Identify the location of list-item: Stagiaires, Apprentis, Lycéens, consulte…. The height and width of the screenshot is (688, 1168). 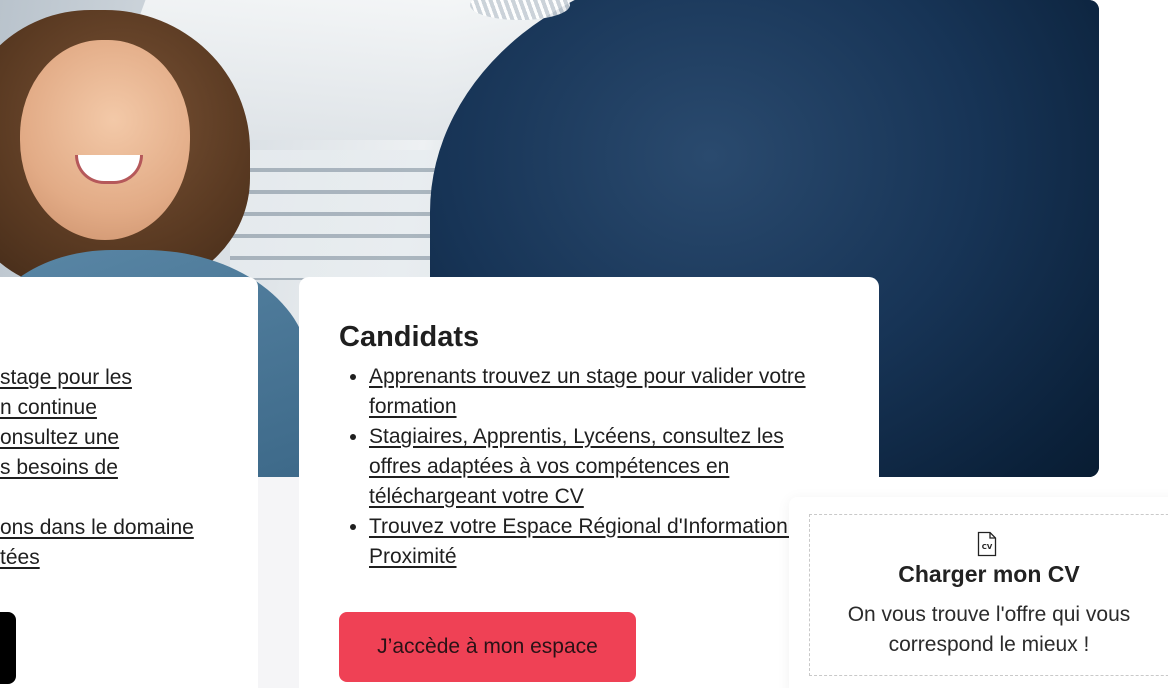
(604, 467).